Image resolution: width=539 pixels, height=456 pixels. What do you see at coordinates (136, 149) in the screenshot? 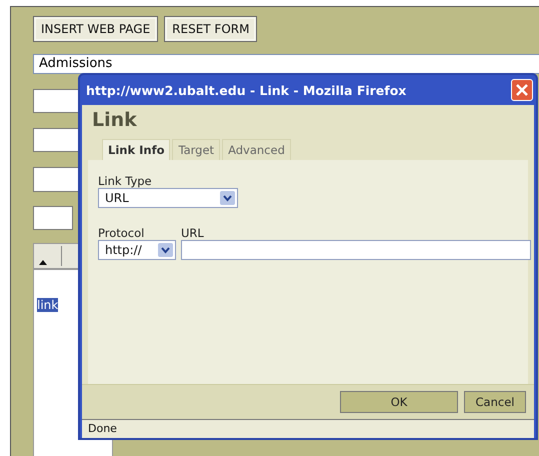
I see `tab: Link Info` at bounding box center [136, 149].